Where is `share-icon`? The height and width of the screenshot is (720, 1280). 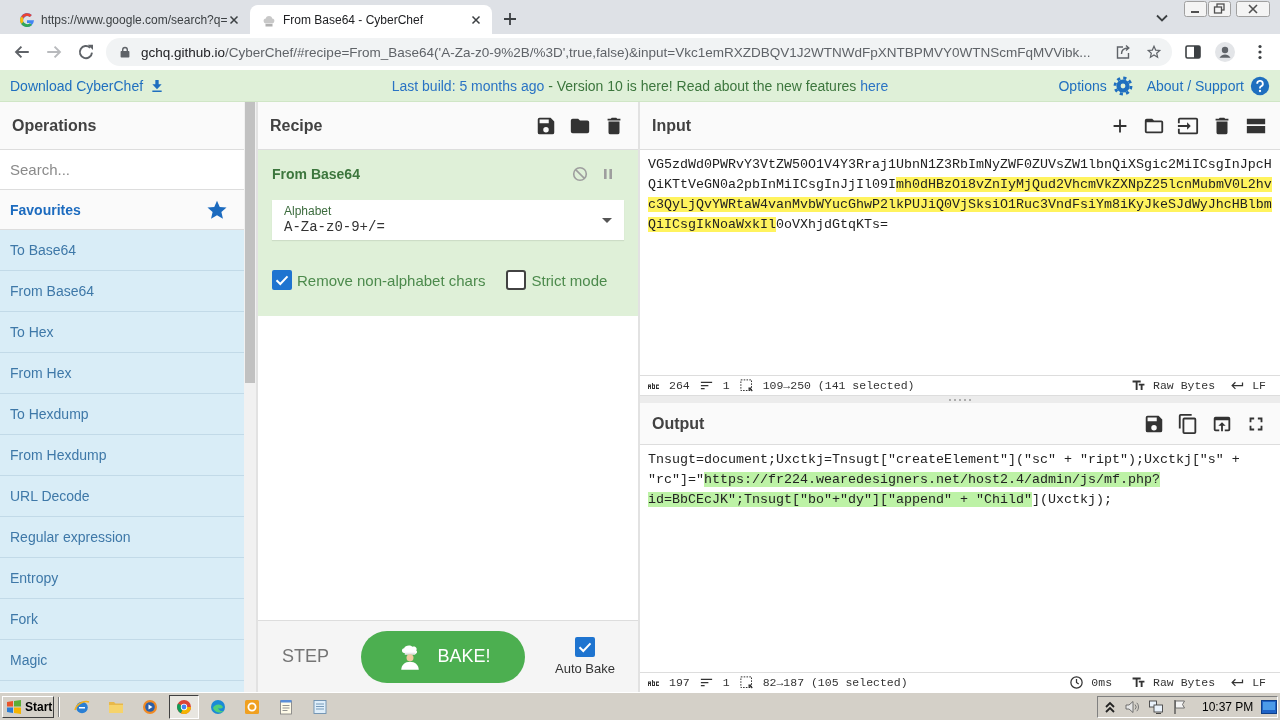 share-icon is located at coordinates (1123, 52).